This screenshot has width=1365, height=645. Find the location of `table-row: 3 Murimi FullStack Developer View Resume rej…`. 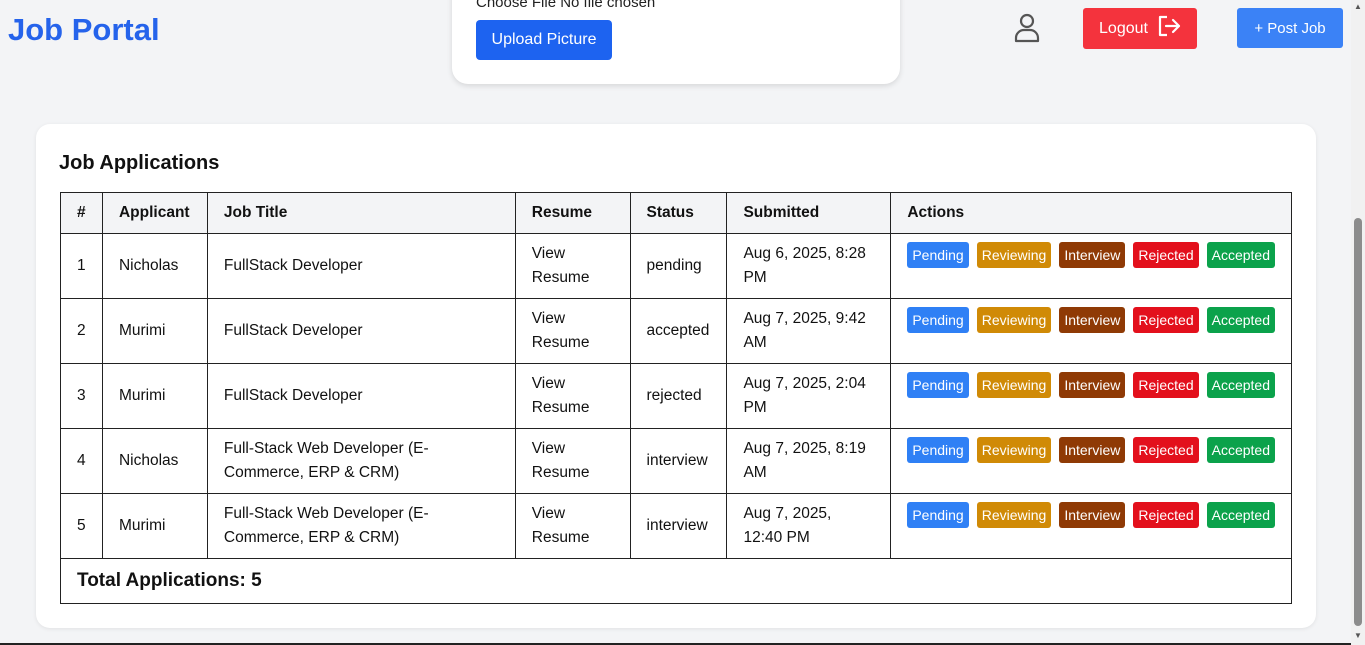

table-row: 3 Murimi FullStack Developer View Resume rej… is located at coordinates (676, 396).